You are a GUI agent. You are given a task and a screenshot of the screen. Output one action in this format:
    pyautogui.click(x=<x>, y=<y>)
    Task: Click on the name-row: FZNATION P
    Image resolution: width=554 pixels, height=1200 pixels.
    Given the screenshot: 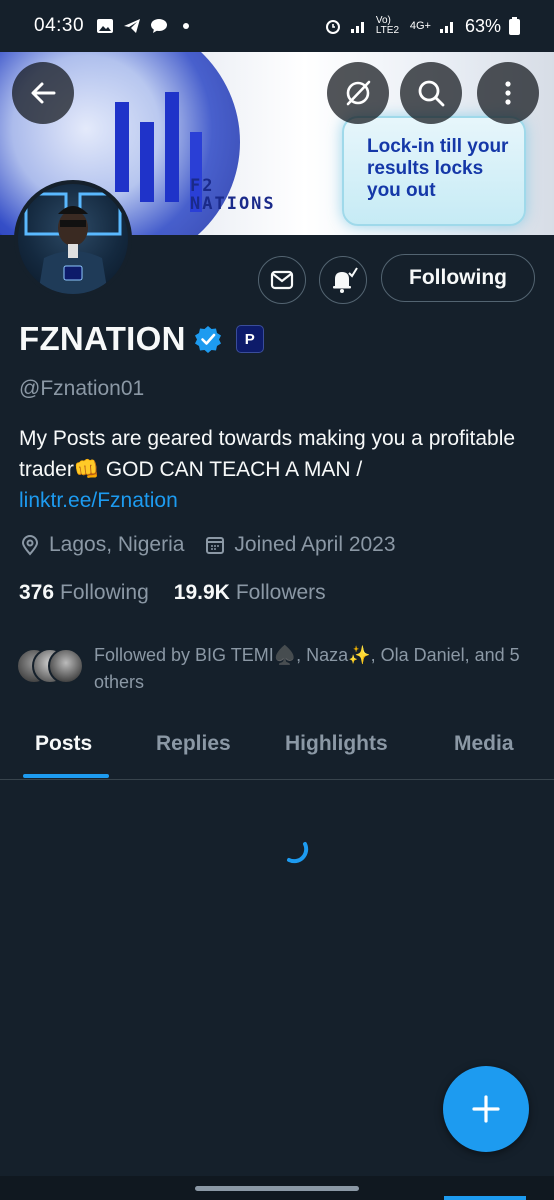 What is the action you would take?
    pyautogui.click(x=141, y=339)
    